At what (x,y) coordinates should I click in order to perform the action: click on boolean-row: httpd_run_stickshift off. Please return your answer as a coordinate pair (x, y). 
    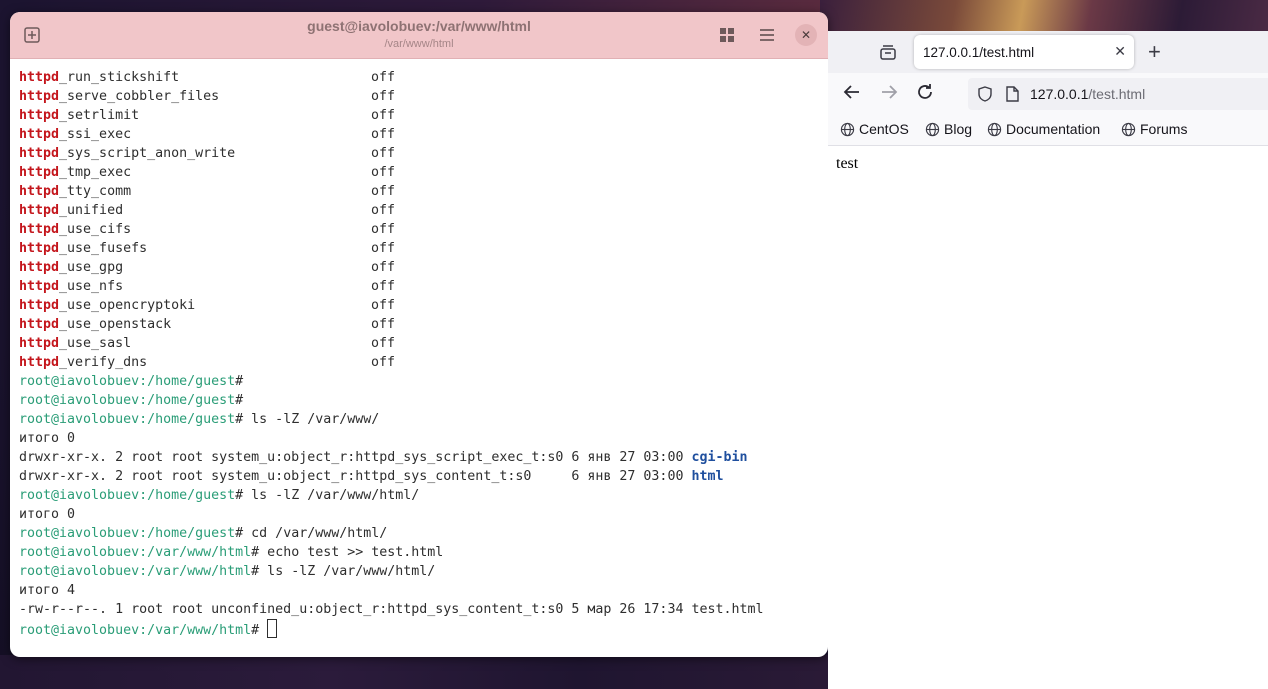
    Looking at the image, I should click on (423, 77).